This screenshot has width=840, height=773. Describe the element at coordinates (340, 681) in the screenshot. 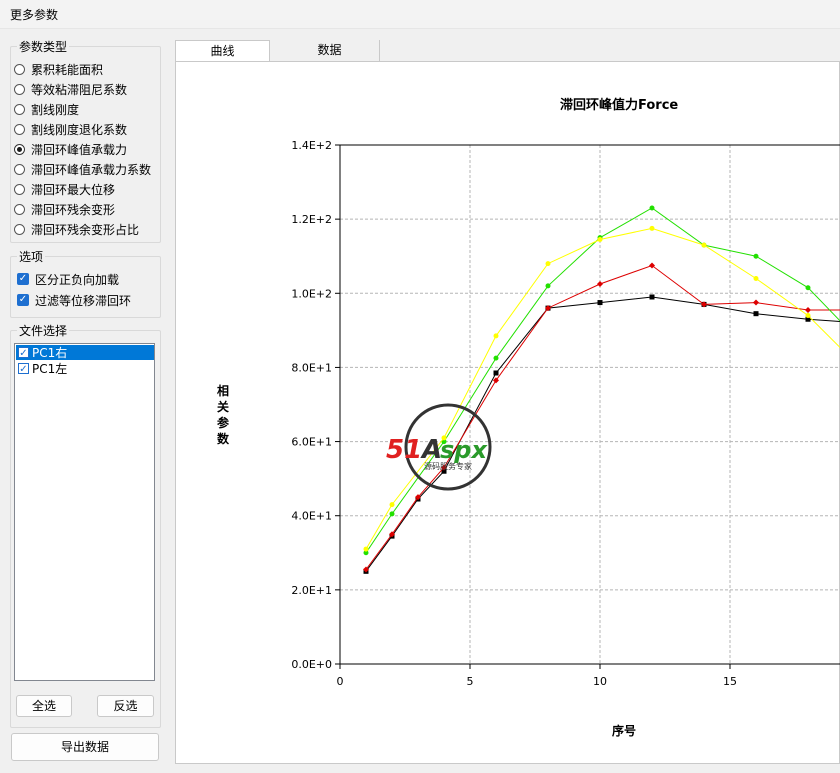

I see `x-tick-label: 0` at that location.